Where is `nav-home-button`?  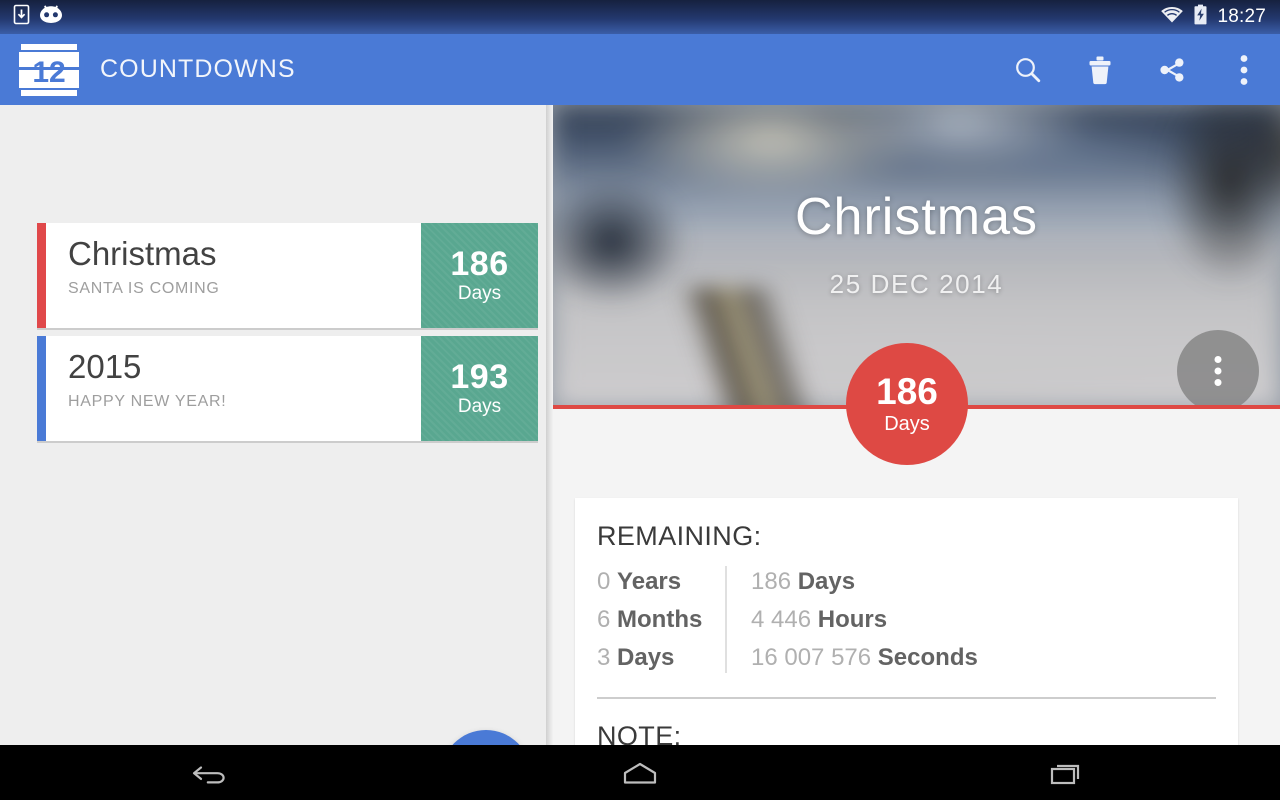 nav-home-button is located at coordinates (640, 773).